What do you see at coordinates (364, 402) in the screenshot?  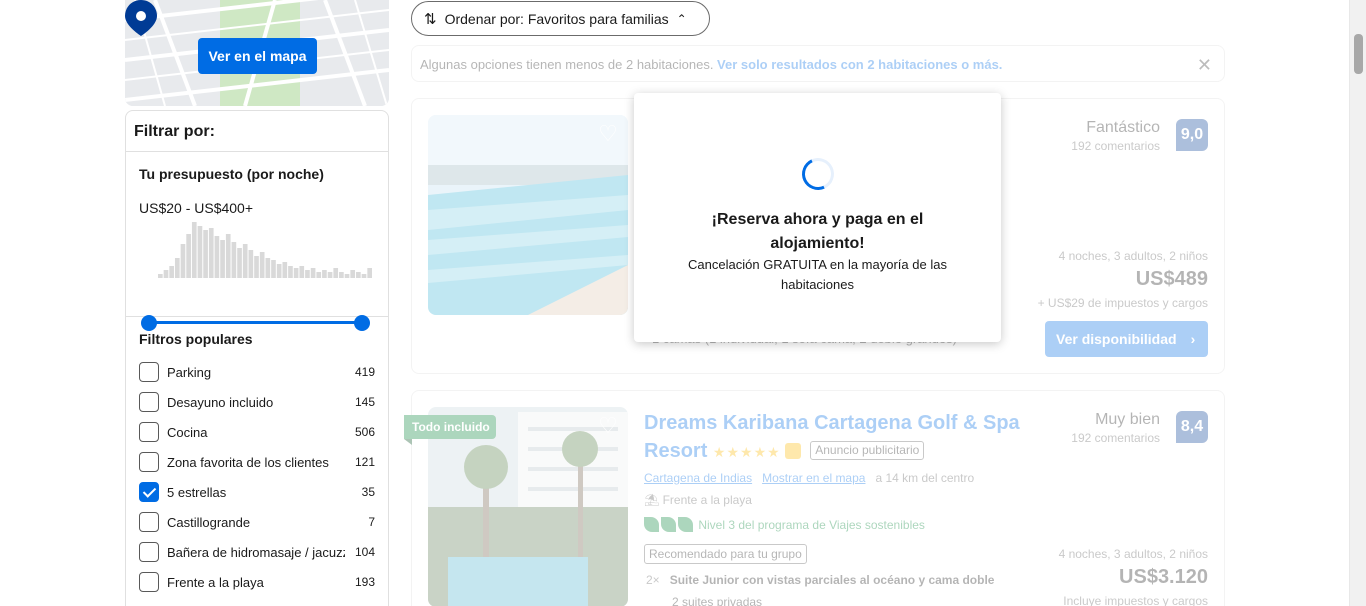 I see `filter-count: 145` at bounding box center [364, 402].